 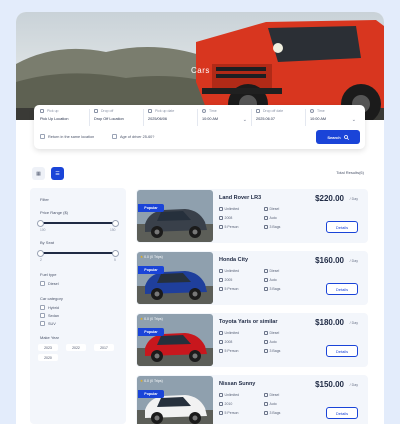 I want to click on bag-icon, so click(x=266, y=413).